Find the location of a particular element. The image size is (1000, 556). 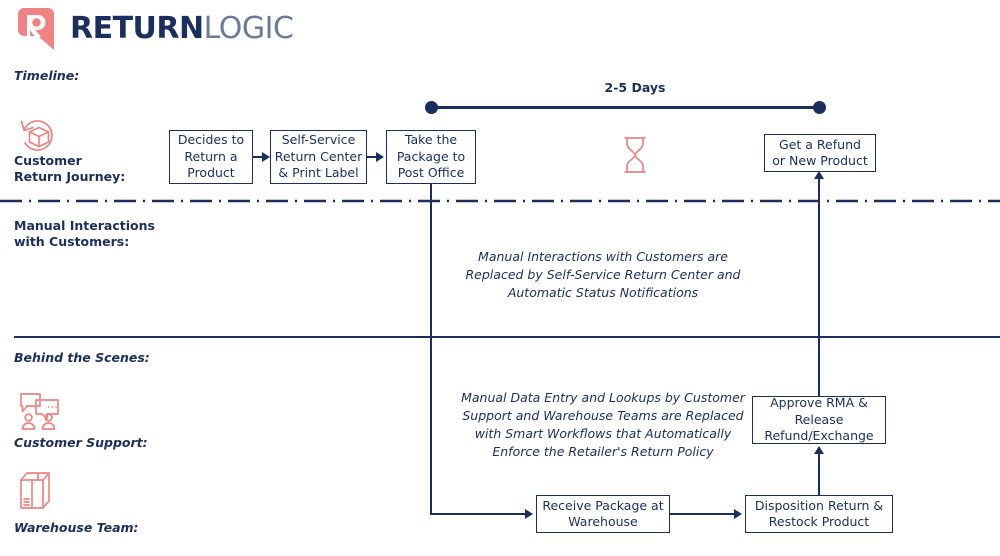

returnlogic-r-pin-logo-icon is located at coordinates (37, 29).